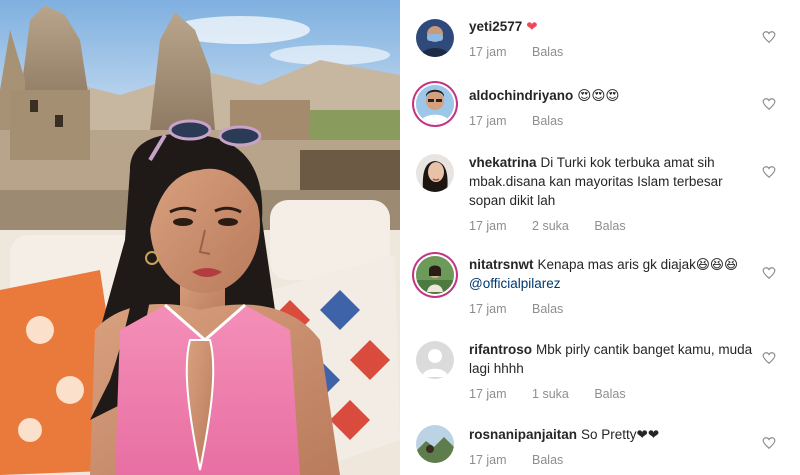 This screenshot has width=800, height=475. I want to click on comment-likes: 2 suka, so click(550, 226).